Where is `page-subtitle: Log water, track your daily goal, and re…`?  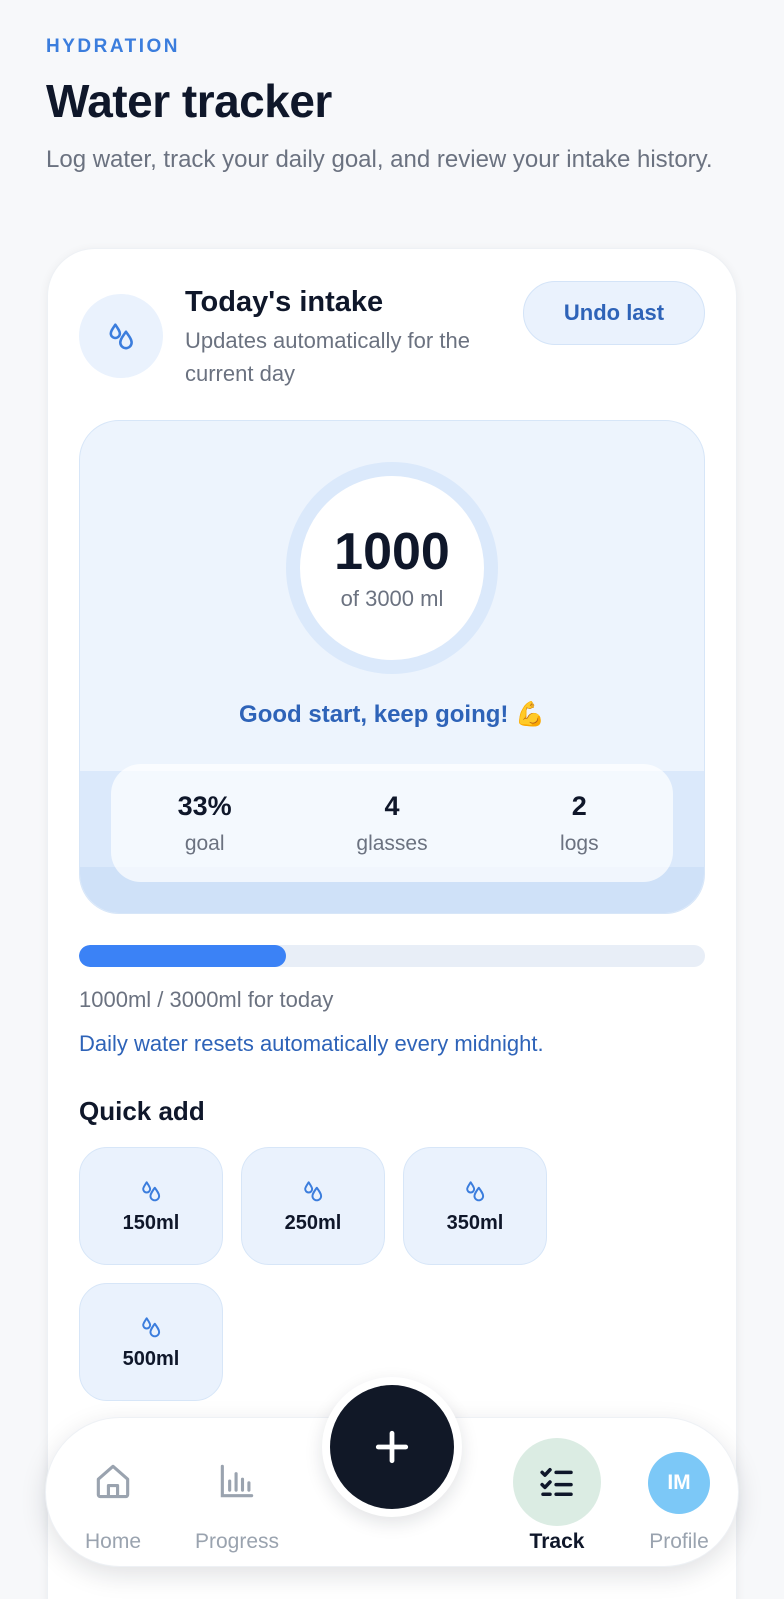 page-subtitle: Log water, track your daily goal, and re… is located at coordinates (379, 159).